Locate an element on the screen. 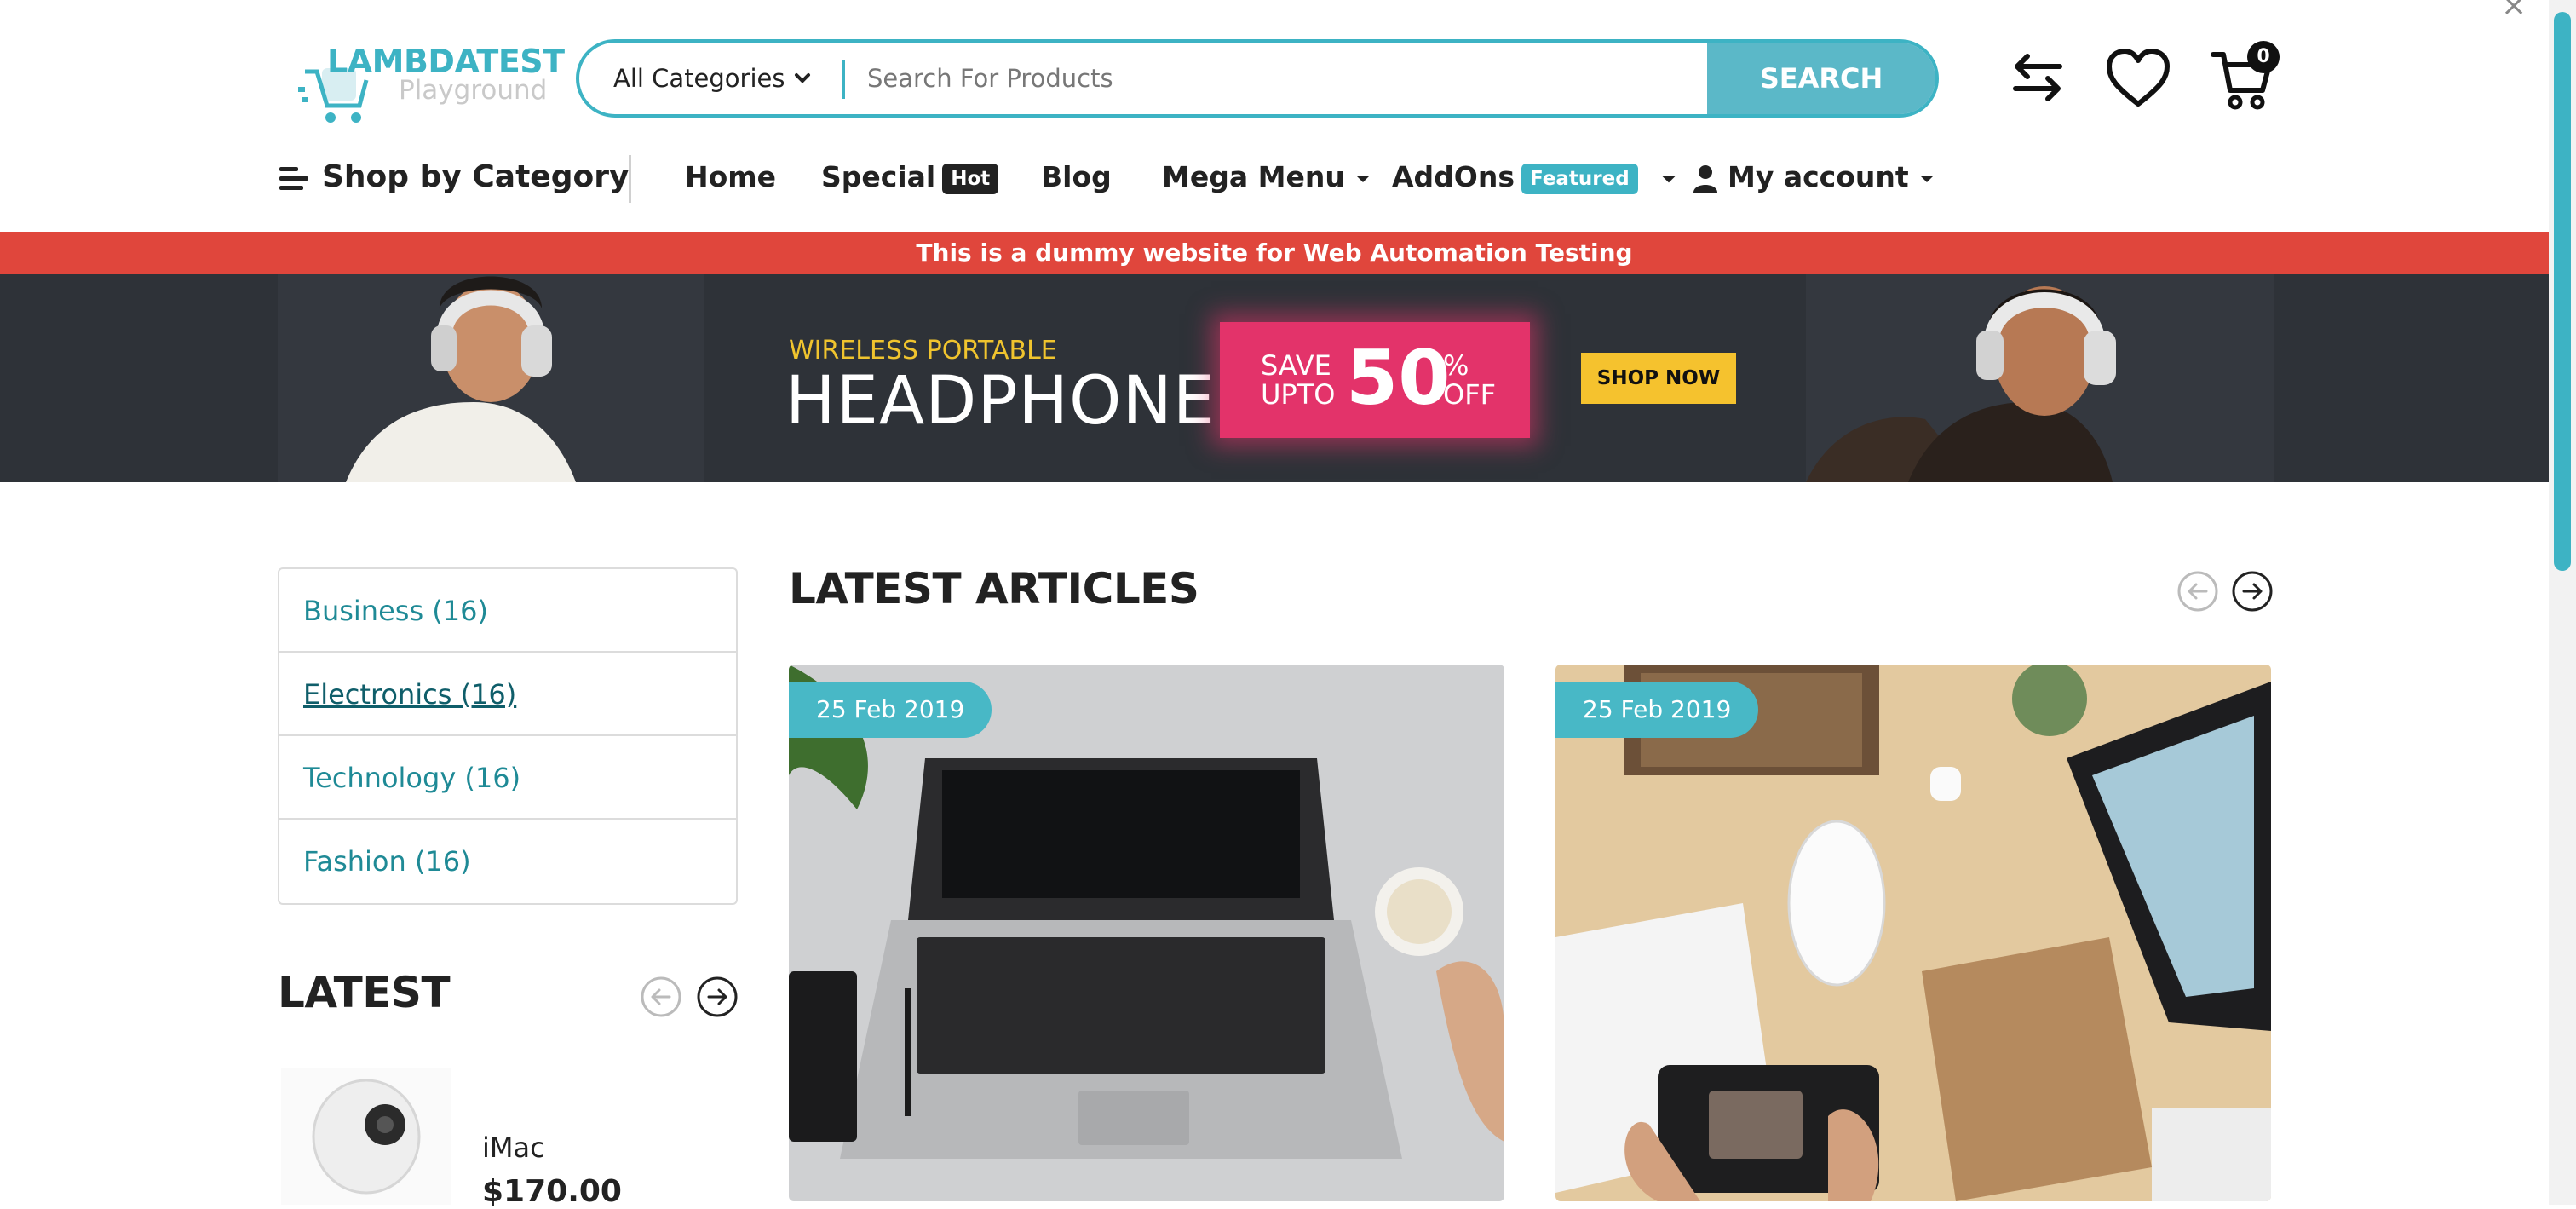 Image resolution: width=2576 pixels, height=1209 pixels. product-camera-image is located at coordinates (366, 1136).